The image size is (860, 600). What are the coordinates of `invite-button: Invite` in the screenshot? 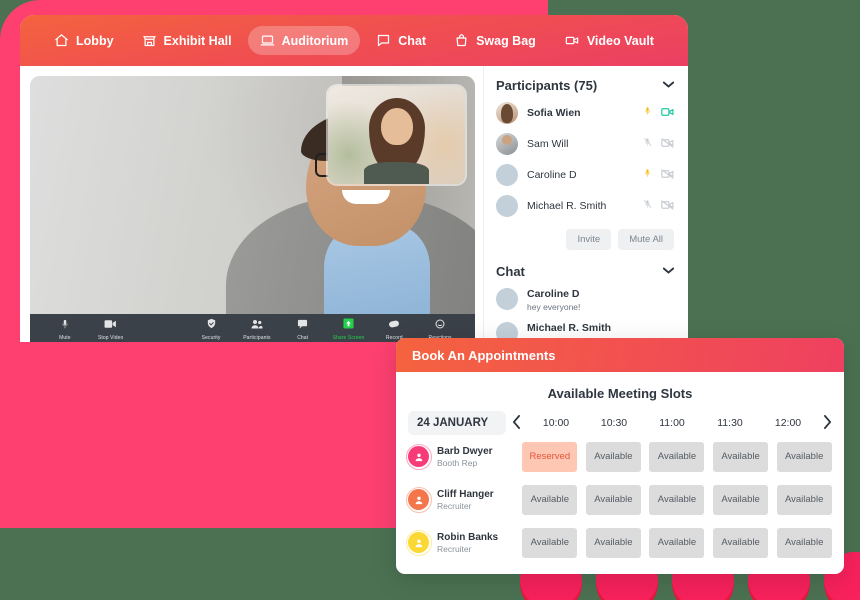 It's located at (589, 239).